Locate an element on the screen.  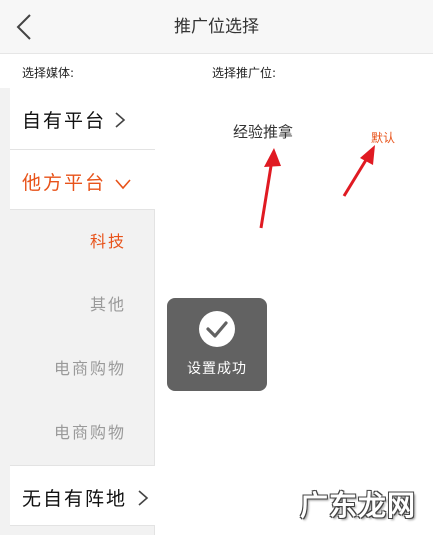
toast-message: 设置成功 is located at coordinates (217, 369).